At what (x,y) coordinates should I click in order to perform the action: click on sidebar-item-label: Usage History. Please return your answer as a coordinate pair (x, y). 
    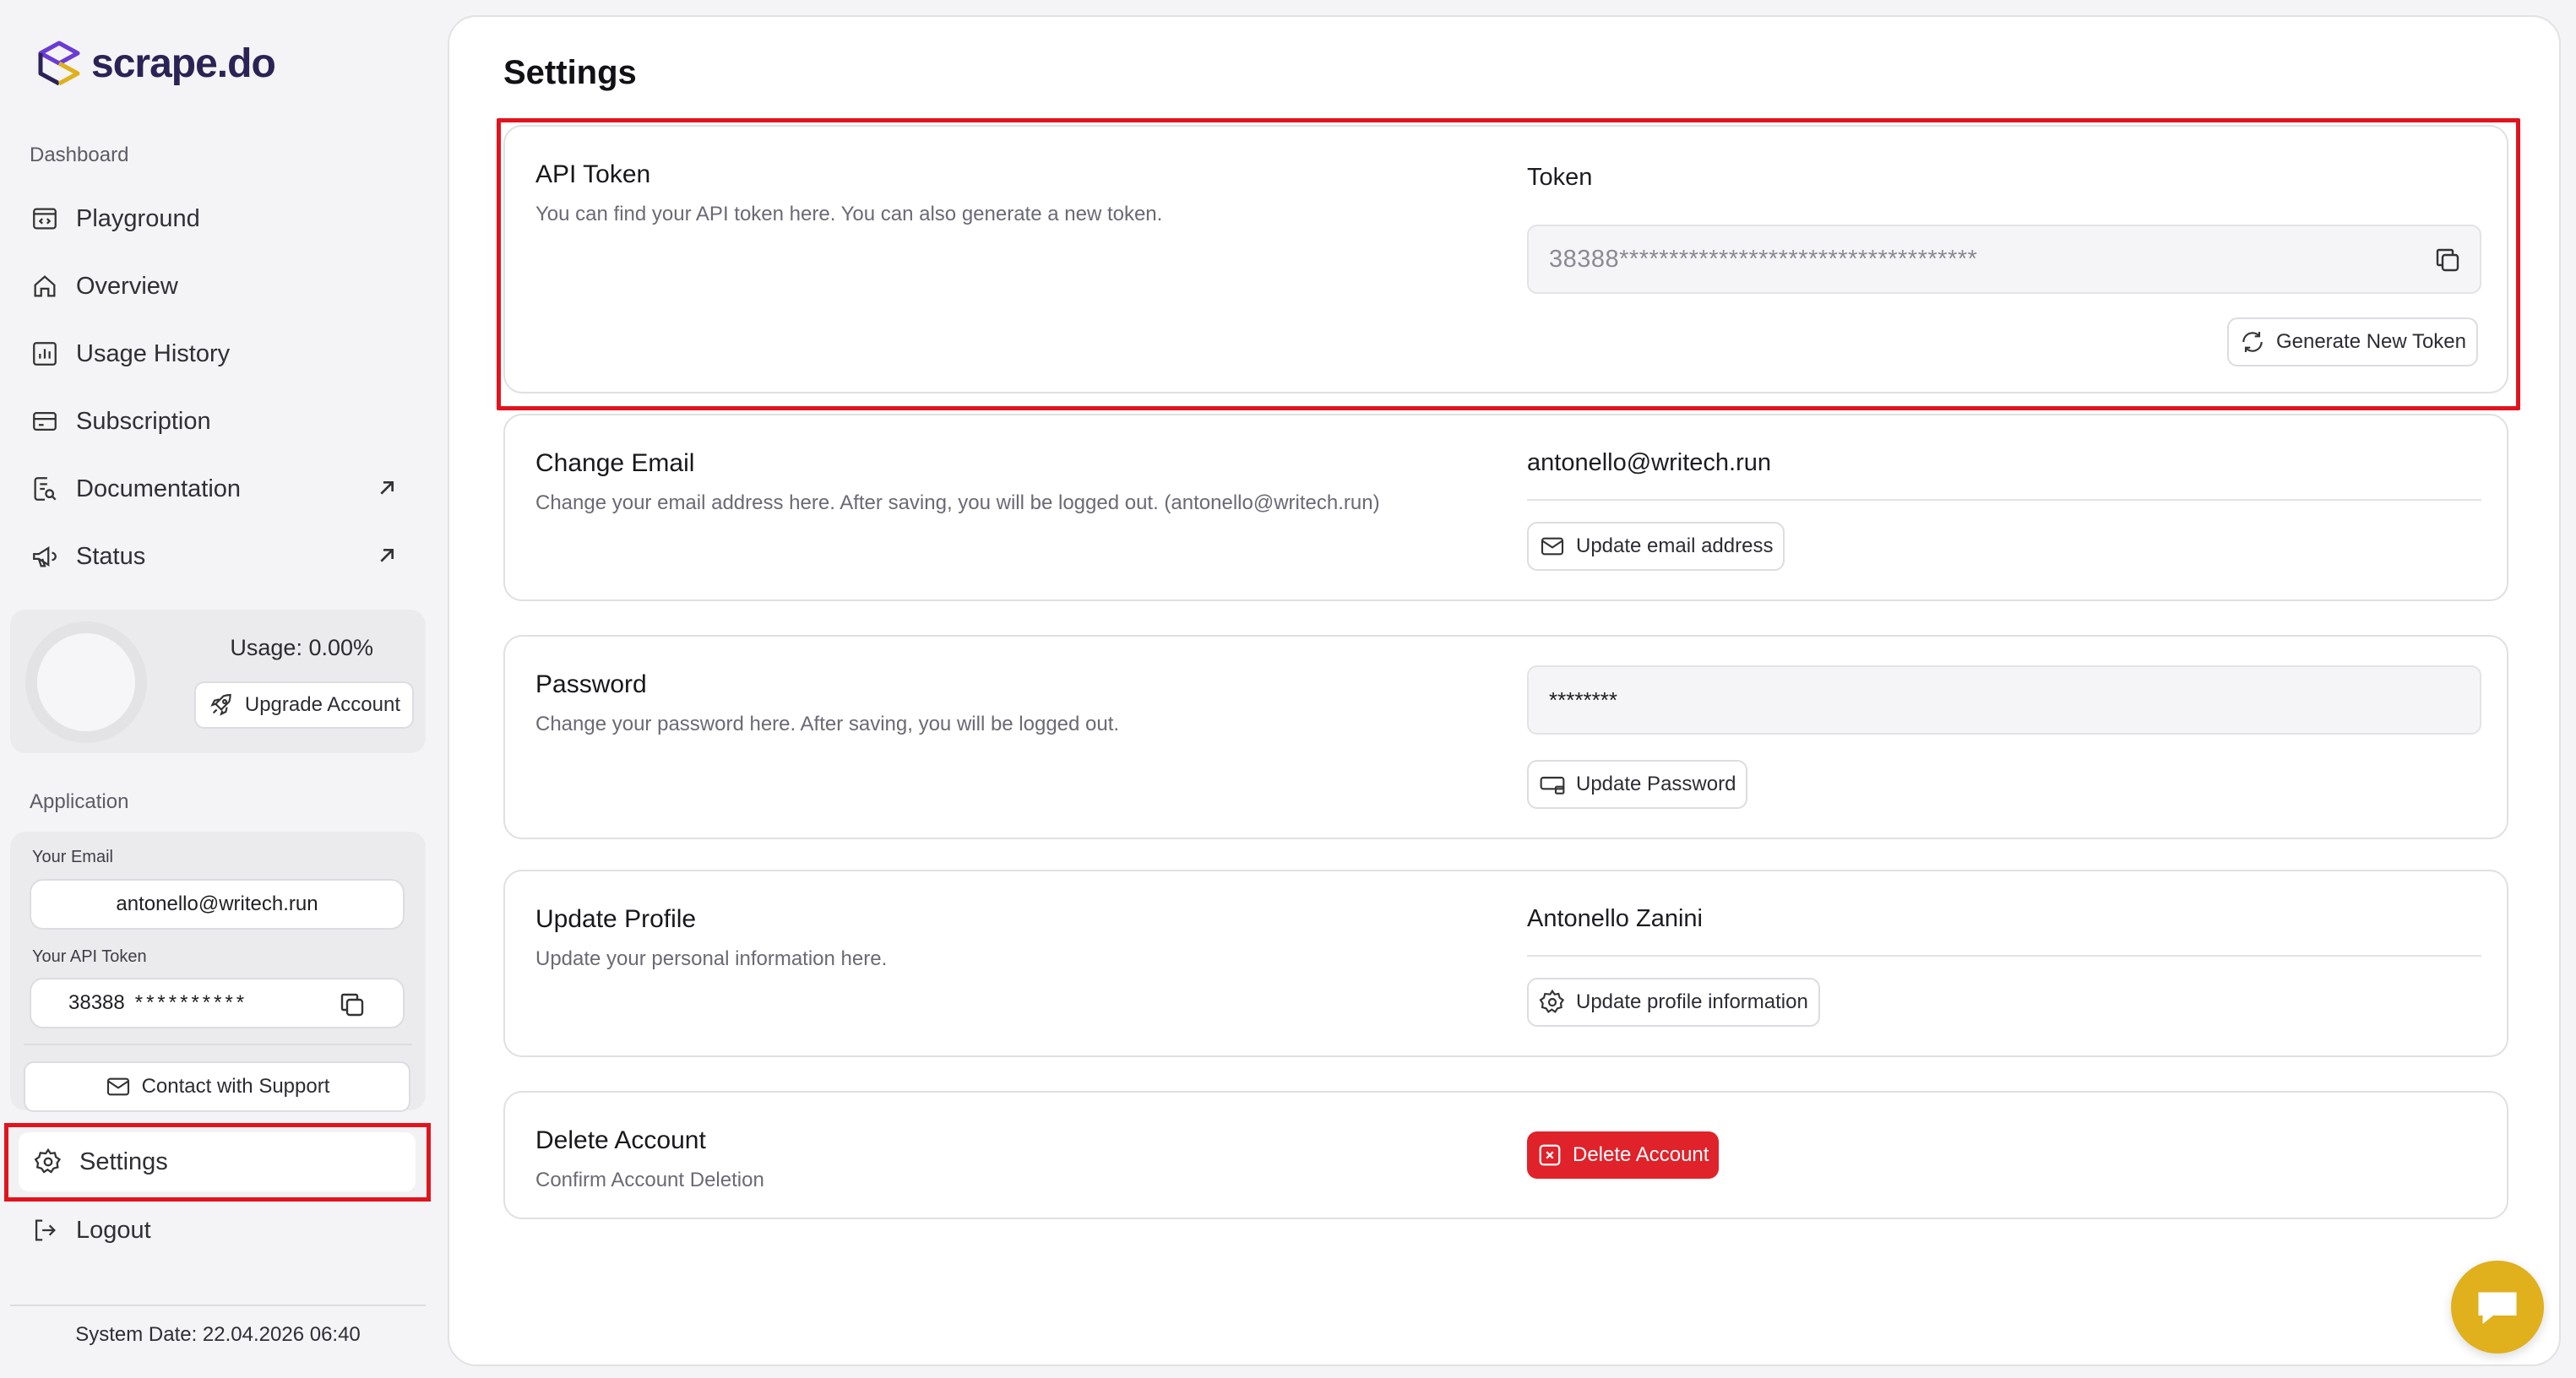
    Looking at the image, I should click on (153, 353).